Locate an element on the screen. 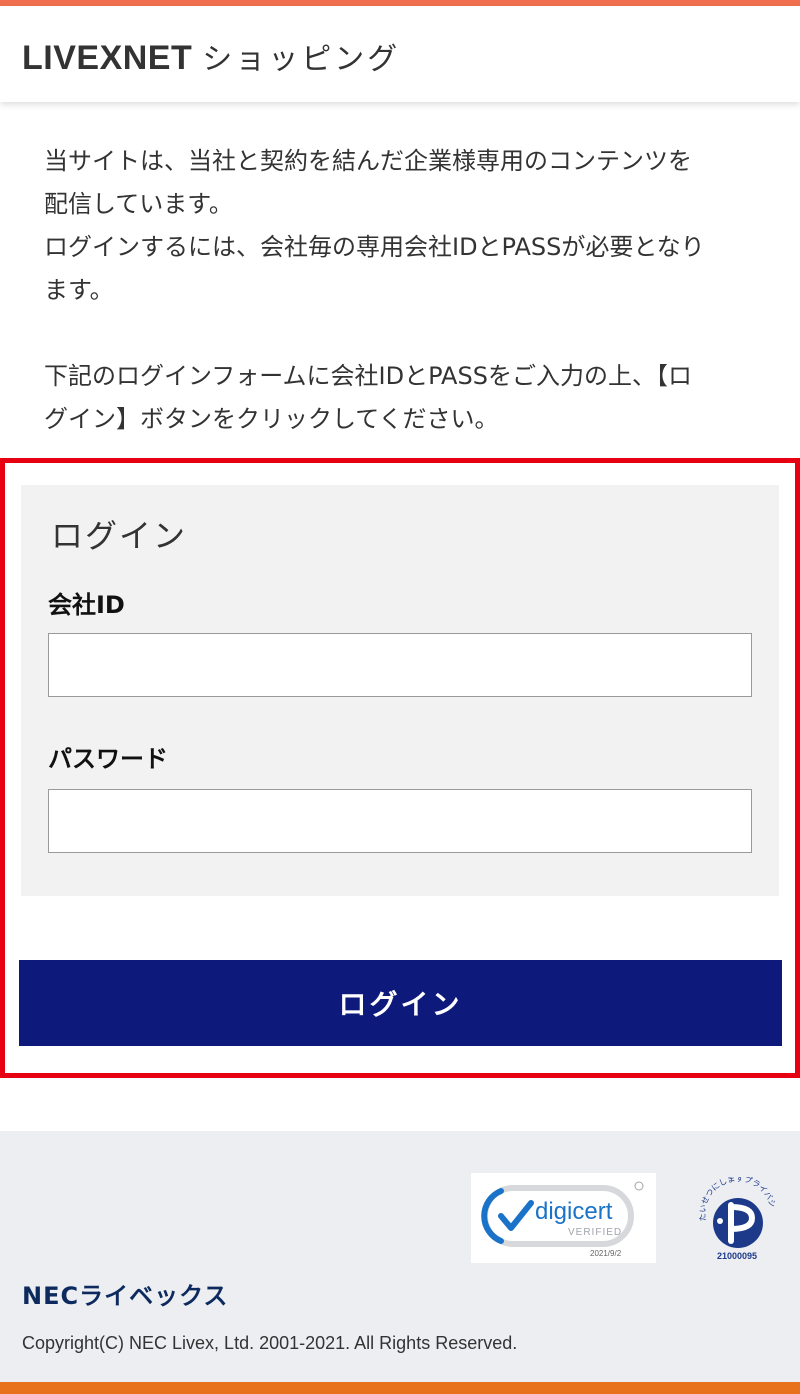 This screenshot has width=800, height=1394. digicert-badge: digicert VERIFIED 2021/9/2 is located at coordinates (563, 1218).